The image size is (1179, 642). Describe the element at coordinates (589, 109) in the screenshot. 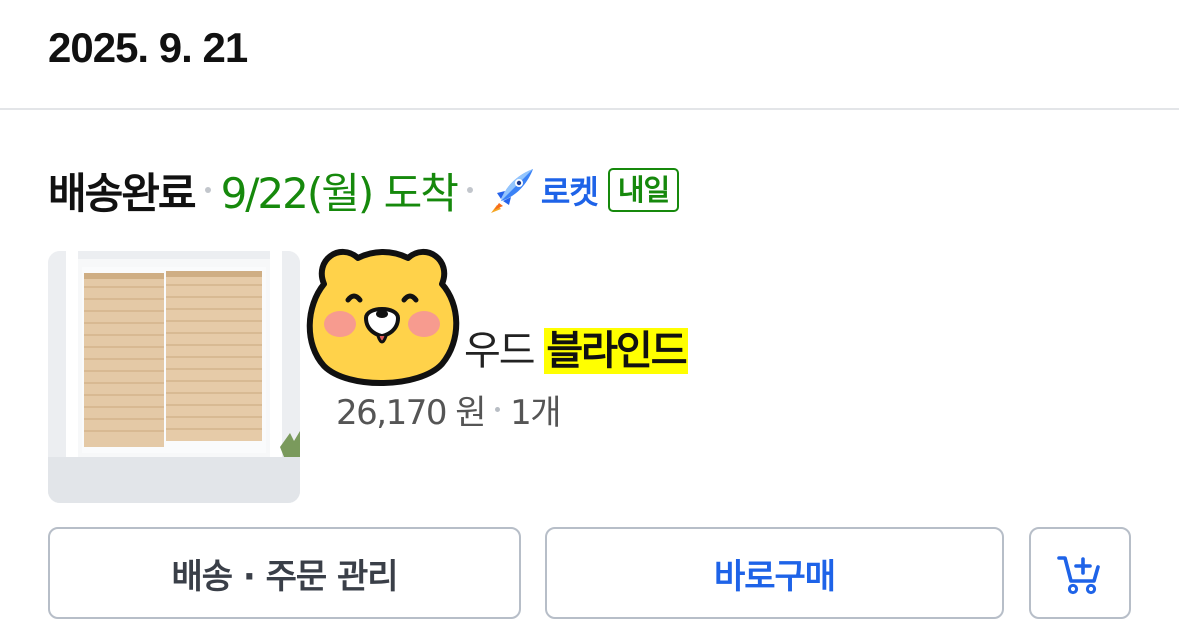

I see `section-divider` at that location.